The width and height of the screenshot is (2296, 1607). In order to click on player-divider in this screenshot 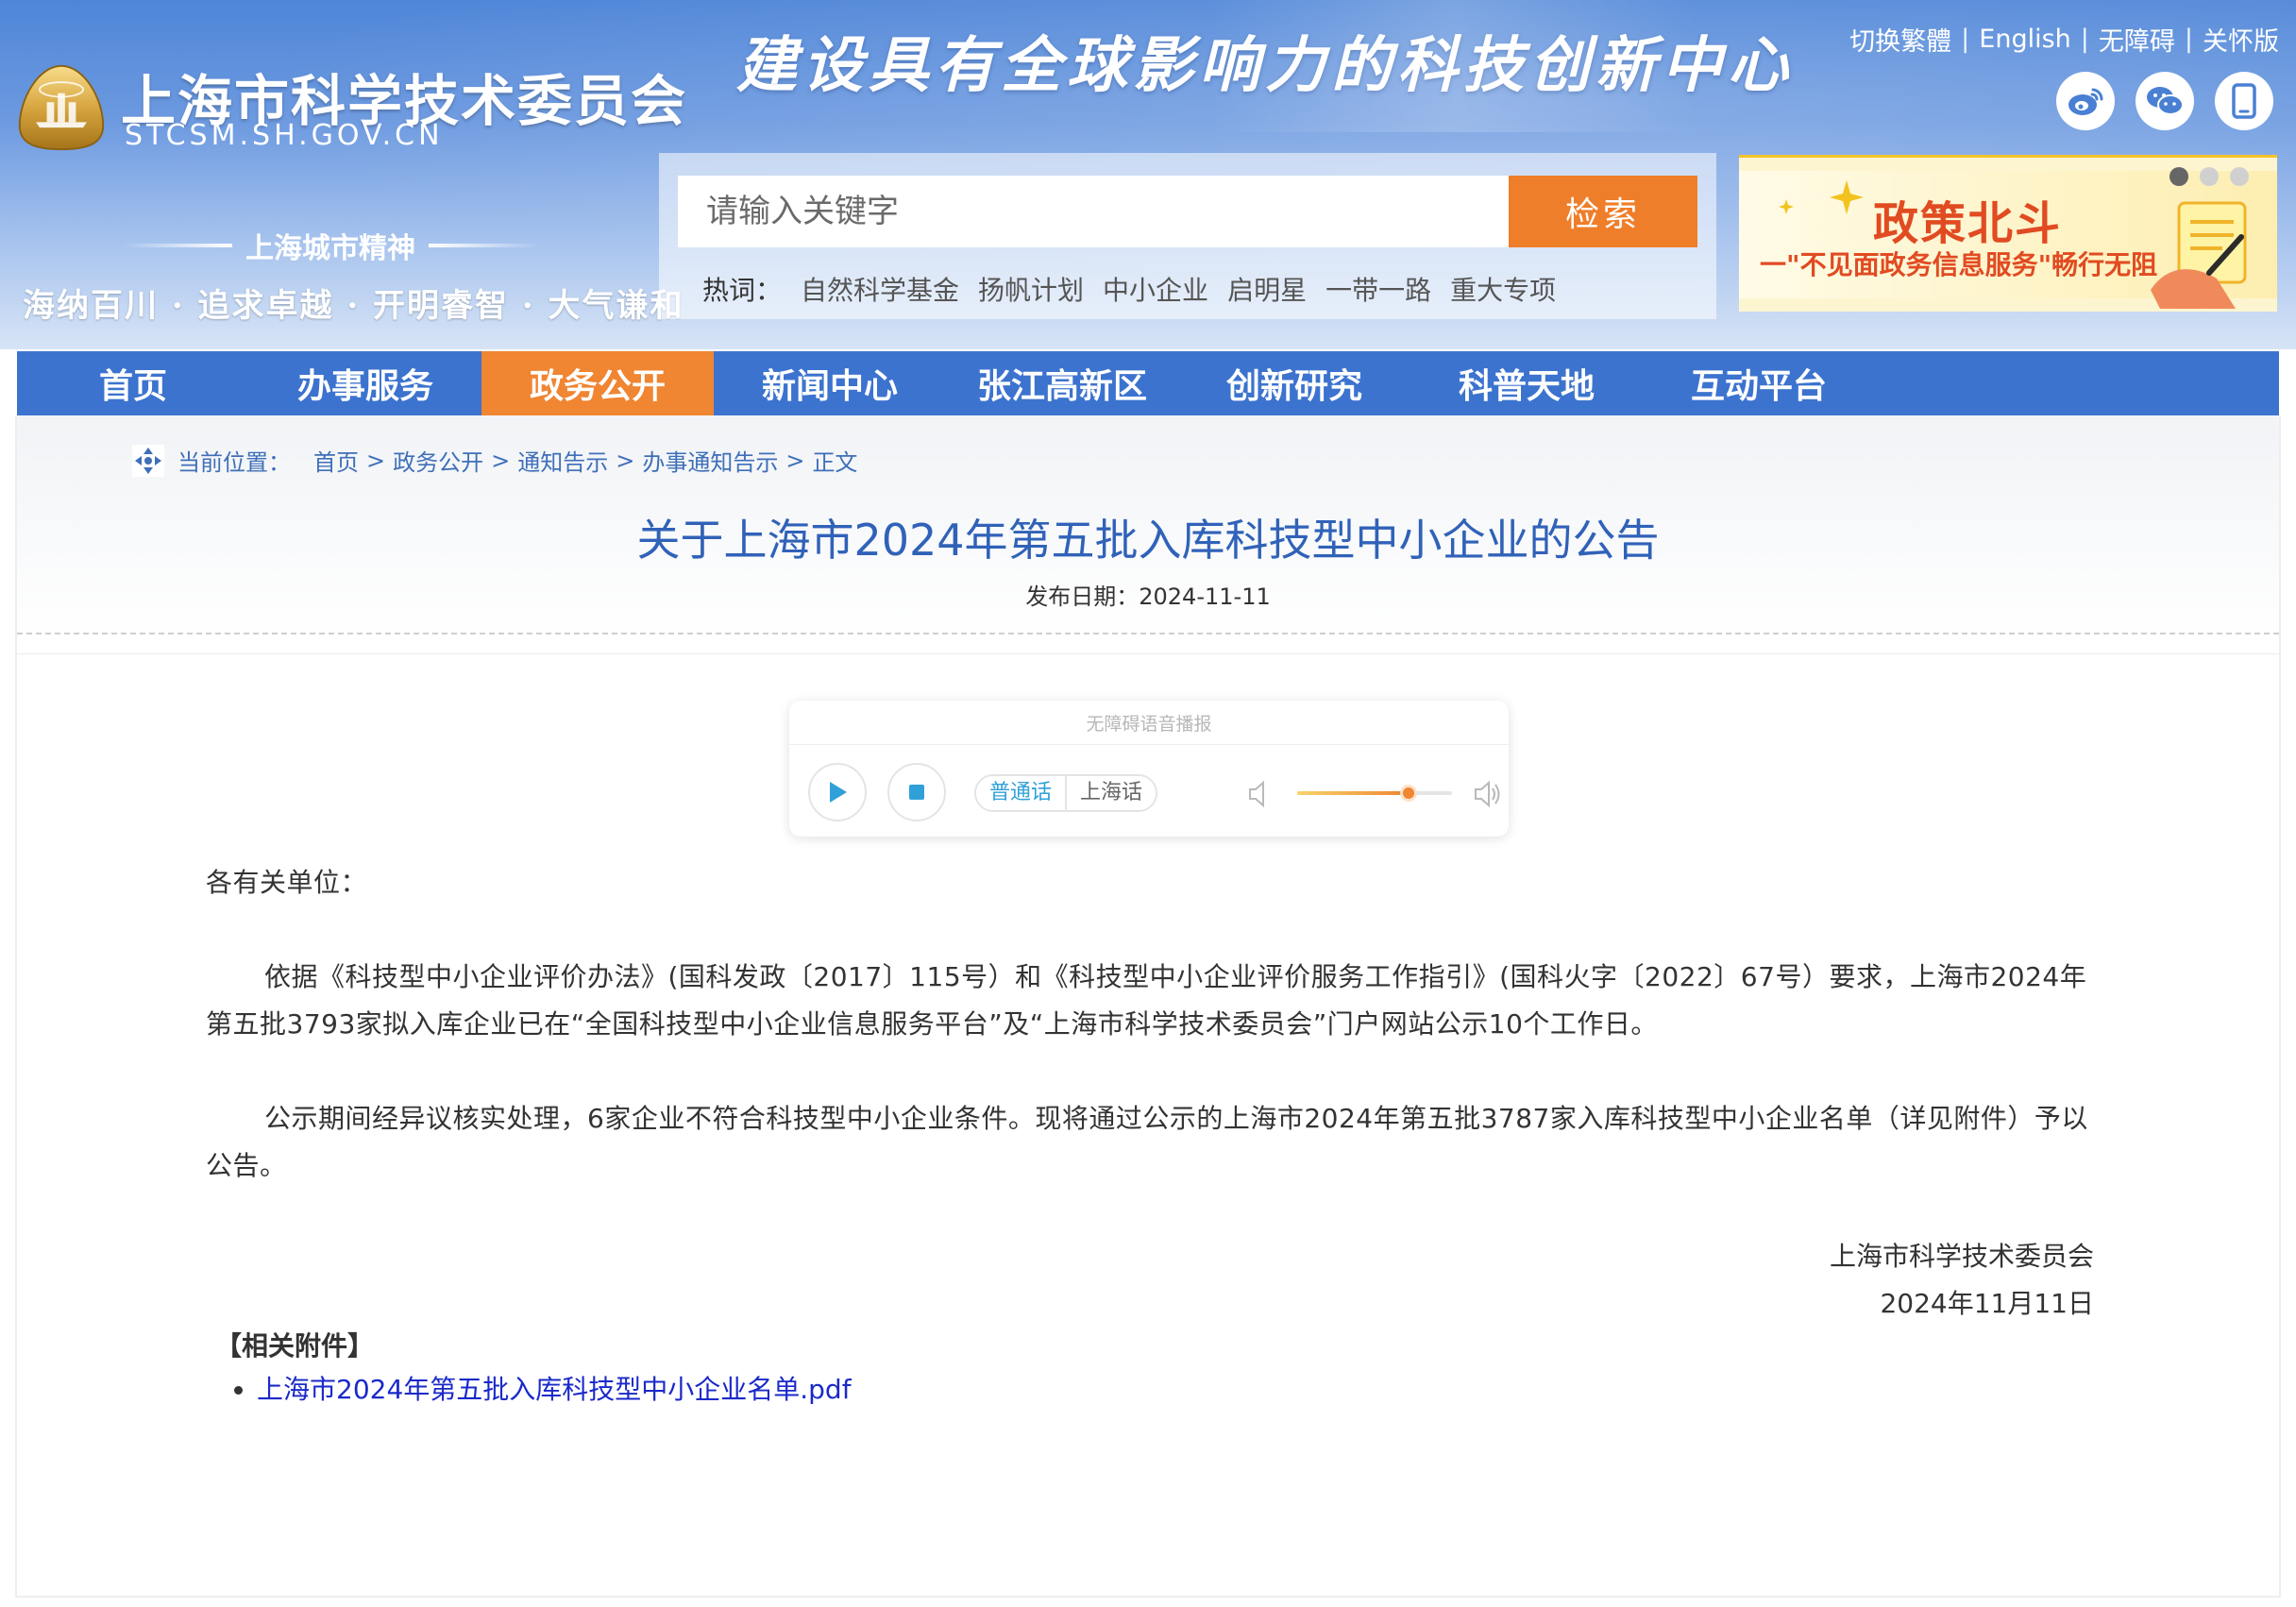, I will do `click(1149, 745)`.